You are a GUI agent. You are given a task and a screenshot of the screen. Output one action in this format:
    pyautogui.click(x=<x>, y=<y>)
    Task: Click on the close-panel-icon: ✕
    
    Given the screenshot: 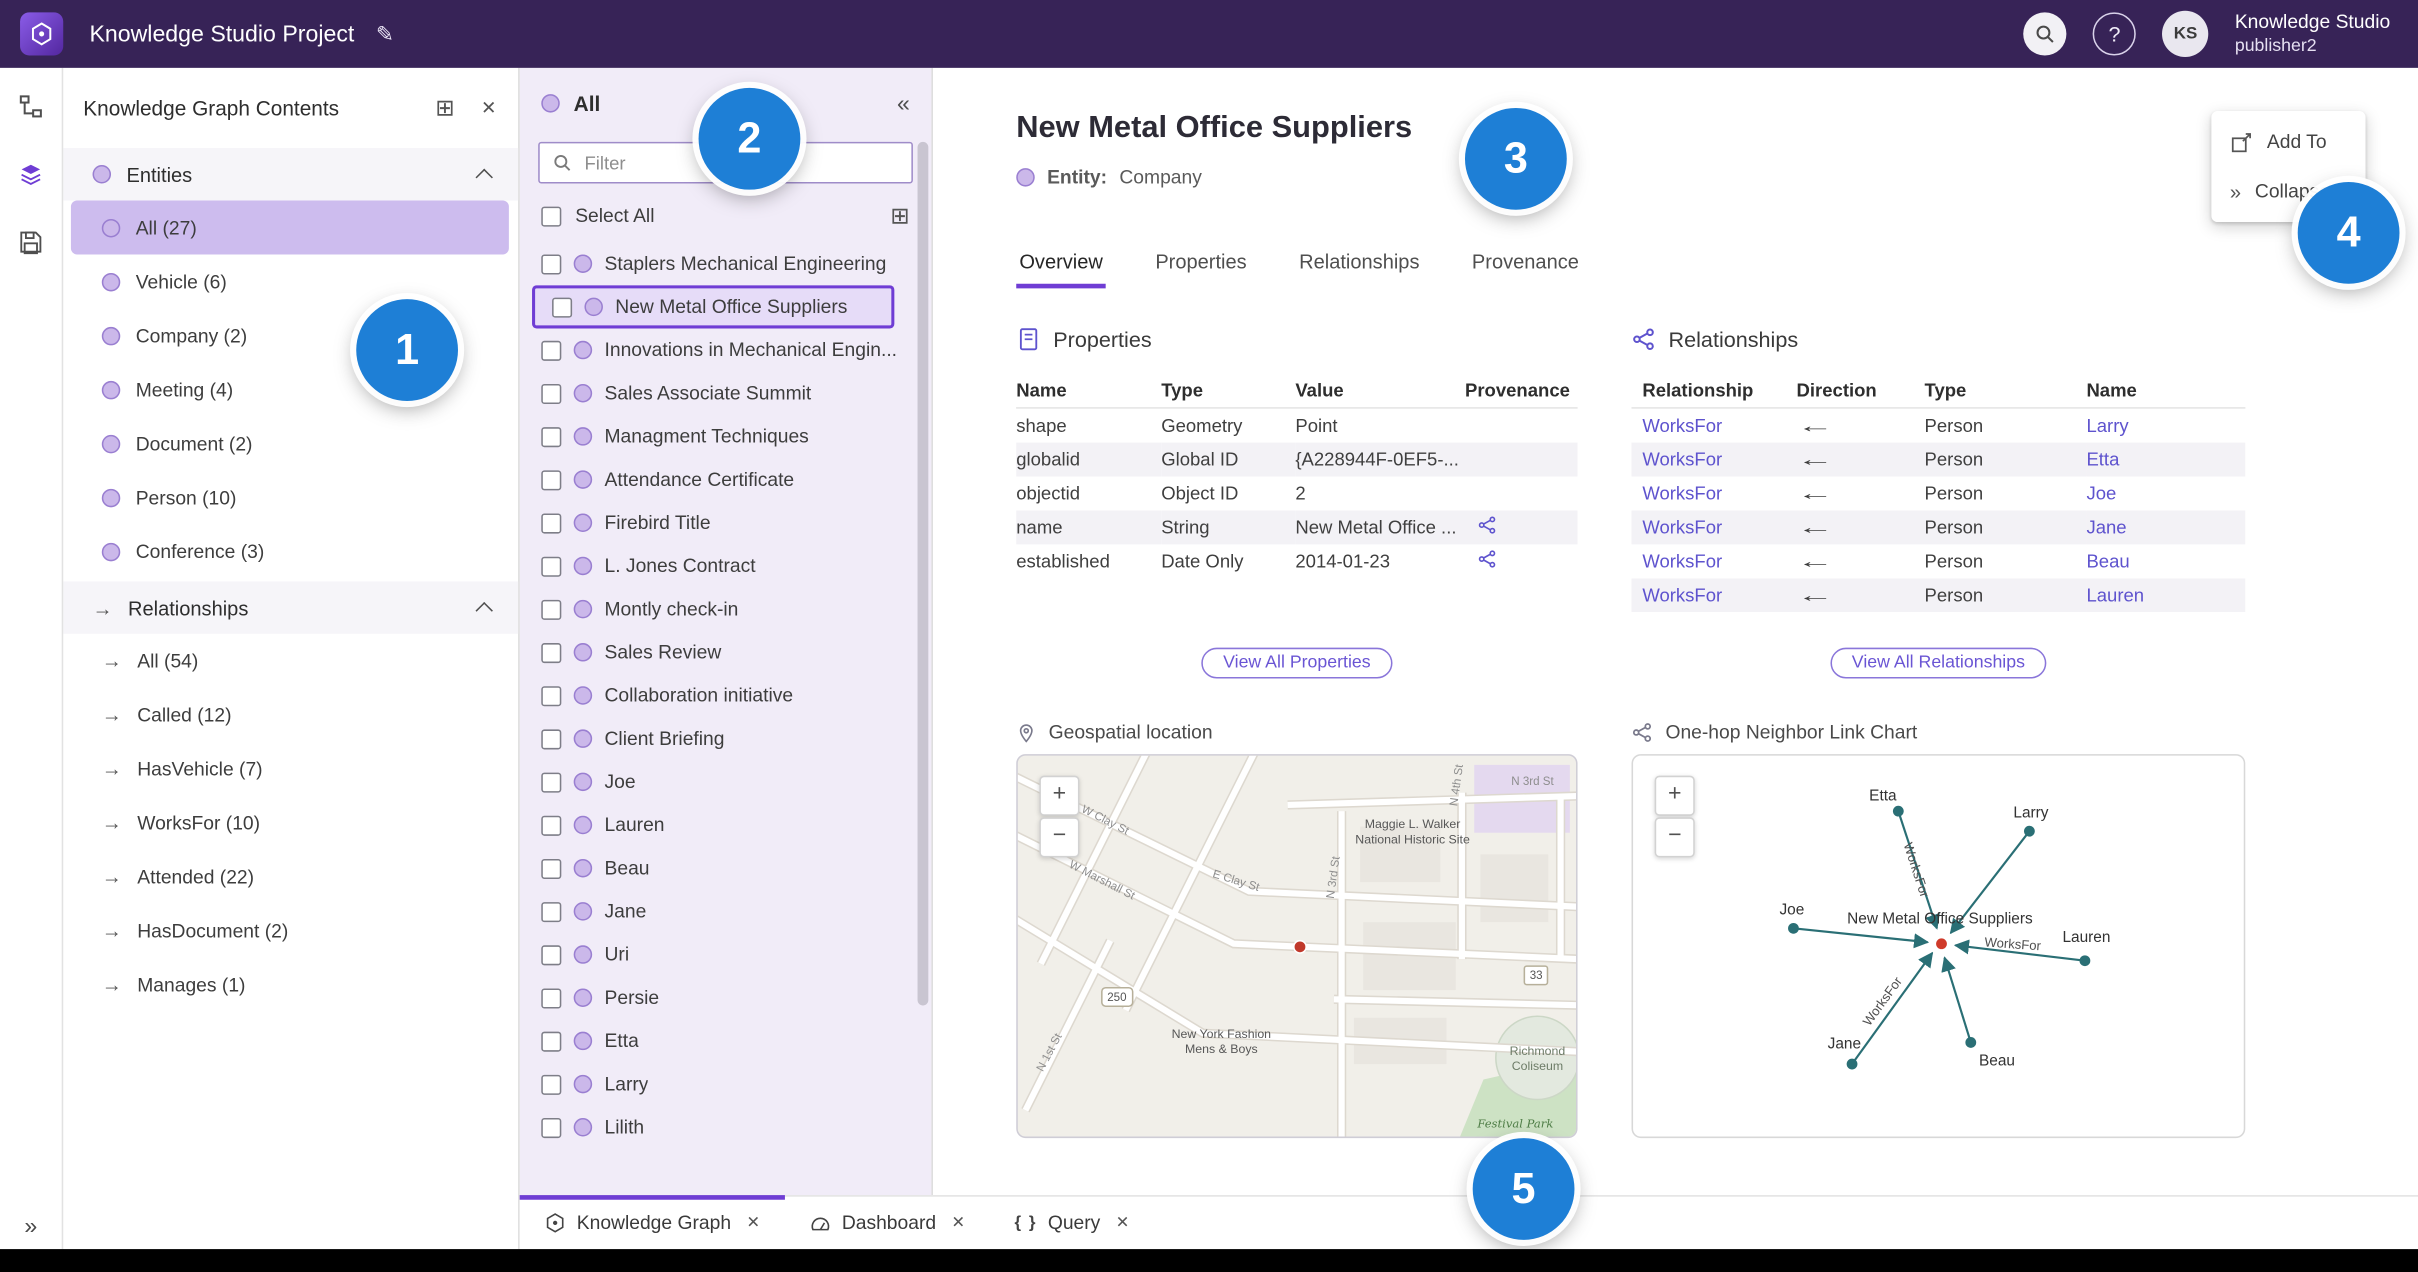 What is the action you would take?
    pyautogui.click(x=489, y=108)
    